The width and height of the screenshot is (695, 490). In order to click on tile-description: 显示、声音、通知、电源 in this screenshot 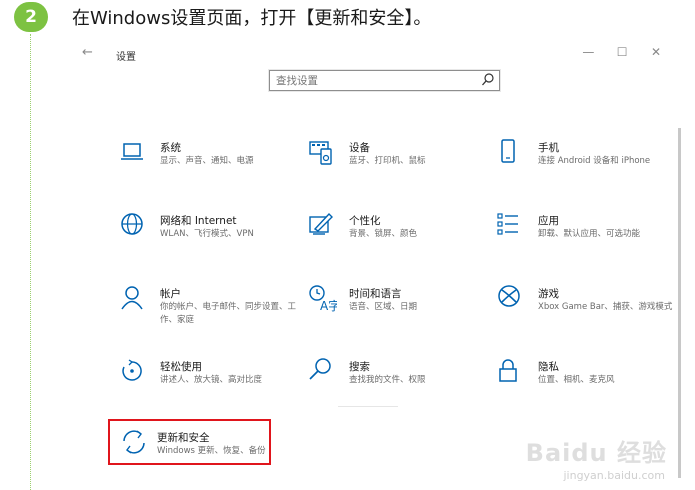, I will do `click(207, 161)`.